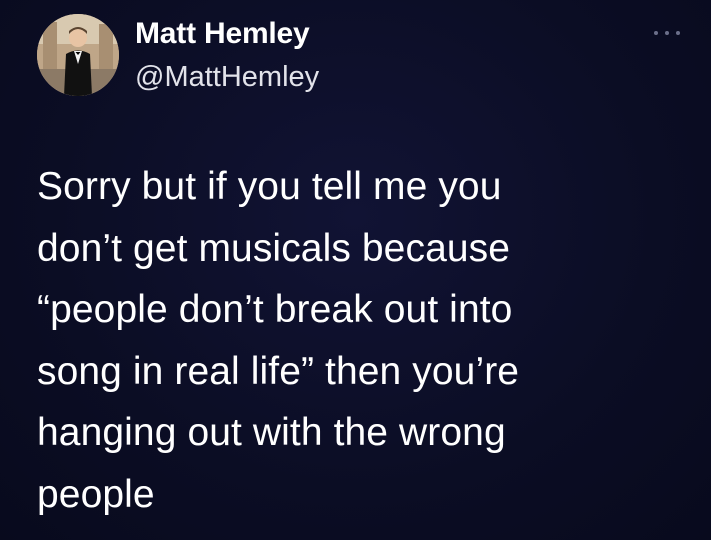  I want to click on avatar, so click(78, 55).